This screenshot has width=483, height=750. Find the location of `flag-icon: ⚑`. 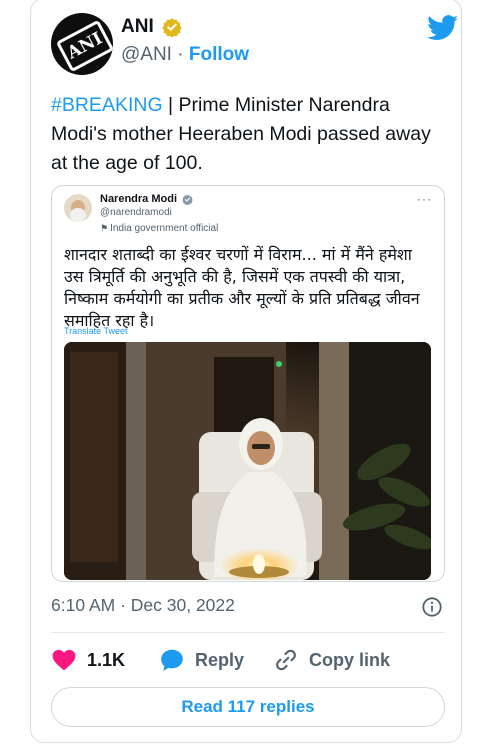

flag-icon: ⚑ is located at coordinates (104, 228).